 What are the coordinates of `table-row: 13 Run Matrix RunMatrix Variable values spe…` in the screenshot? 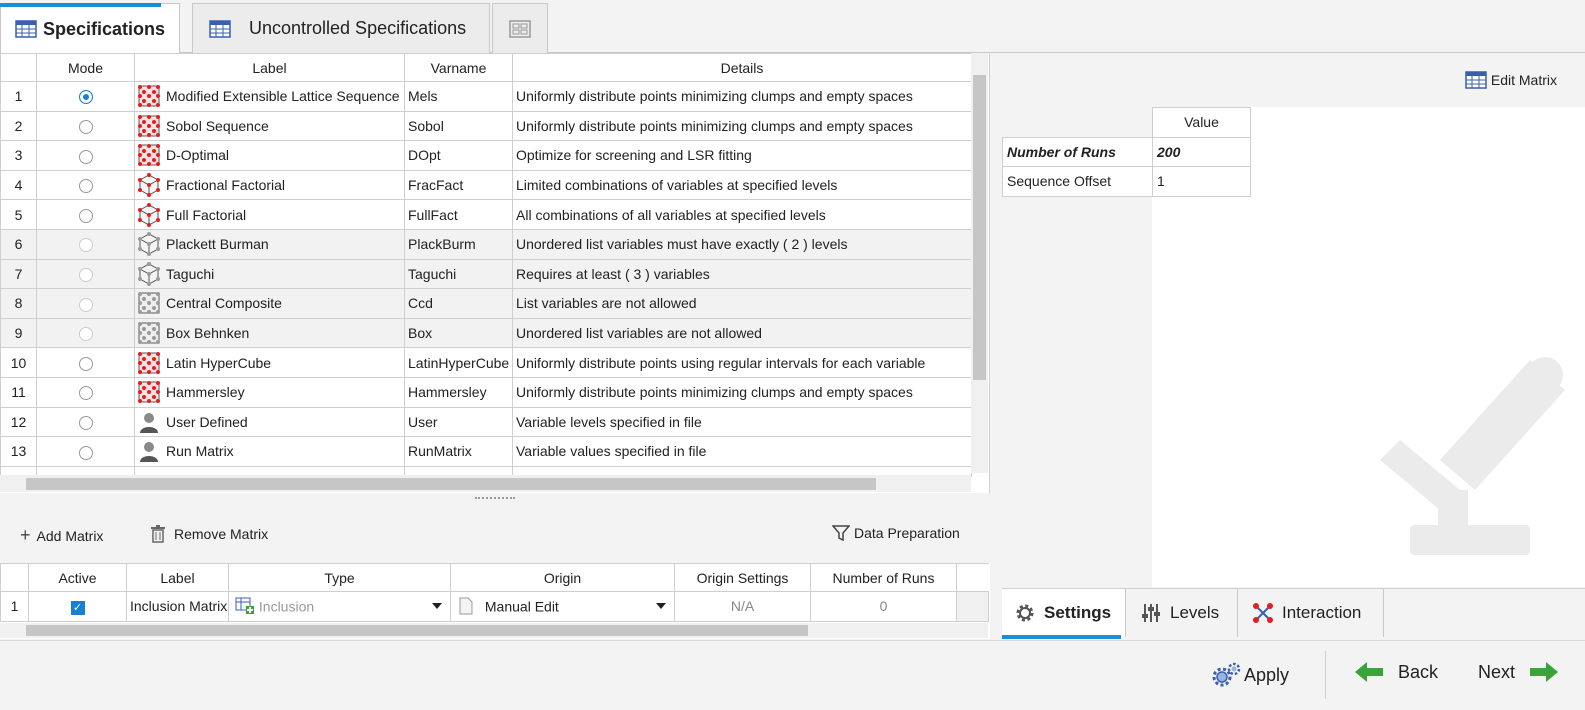 It's located at (486, 451).